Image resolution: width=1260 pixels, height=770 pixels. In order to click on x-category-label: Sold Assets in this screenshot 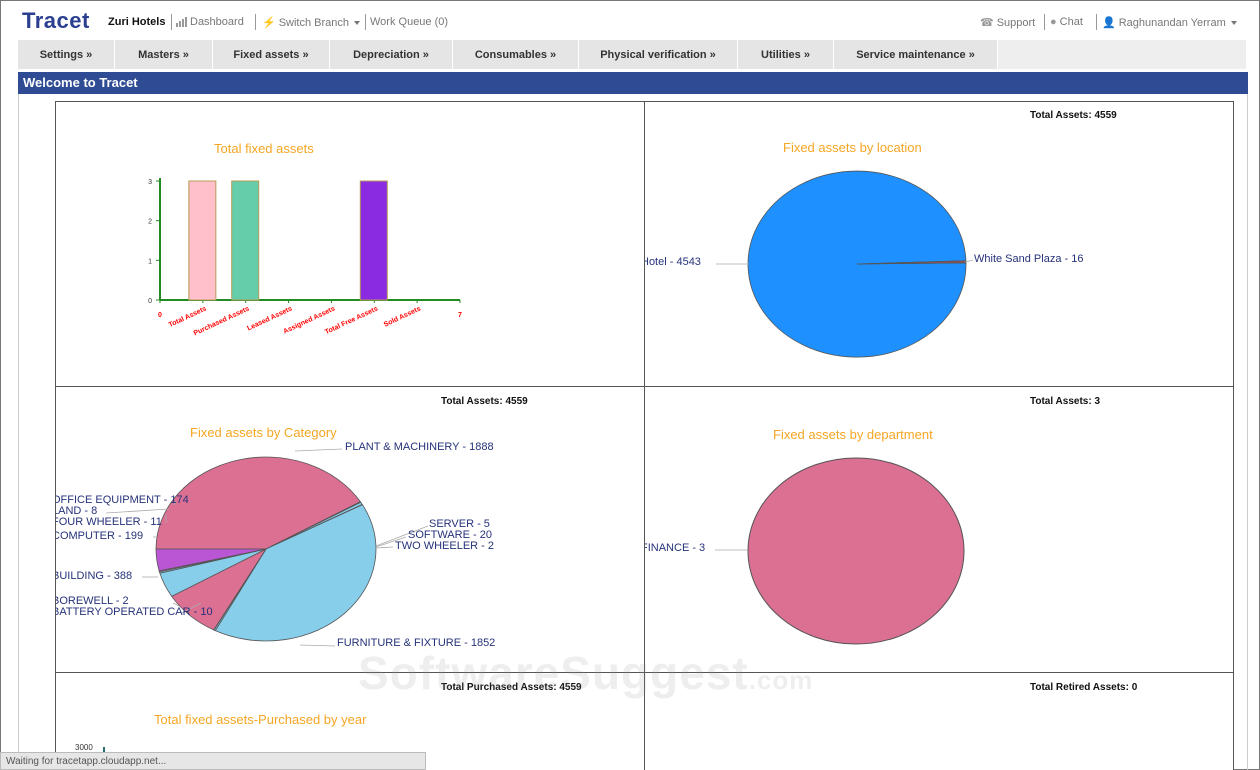, I will do `click(402, 316)`.